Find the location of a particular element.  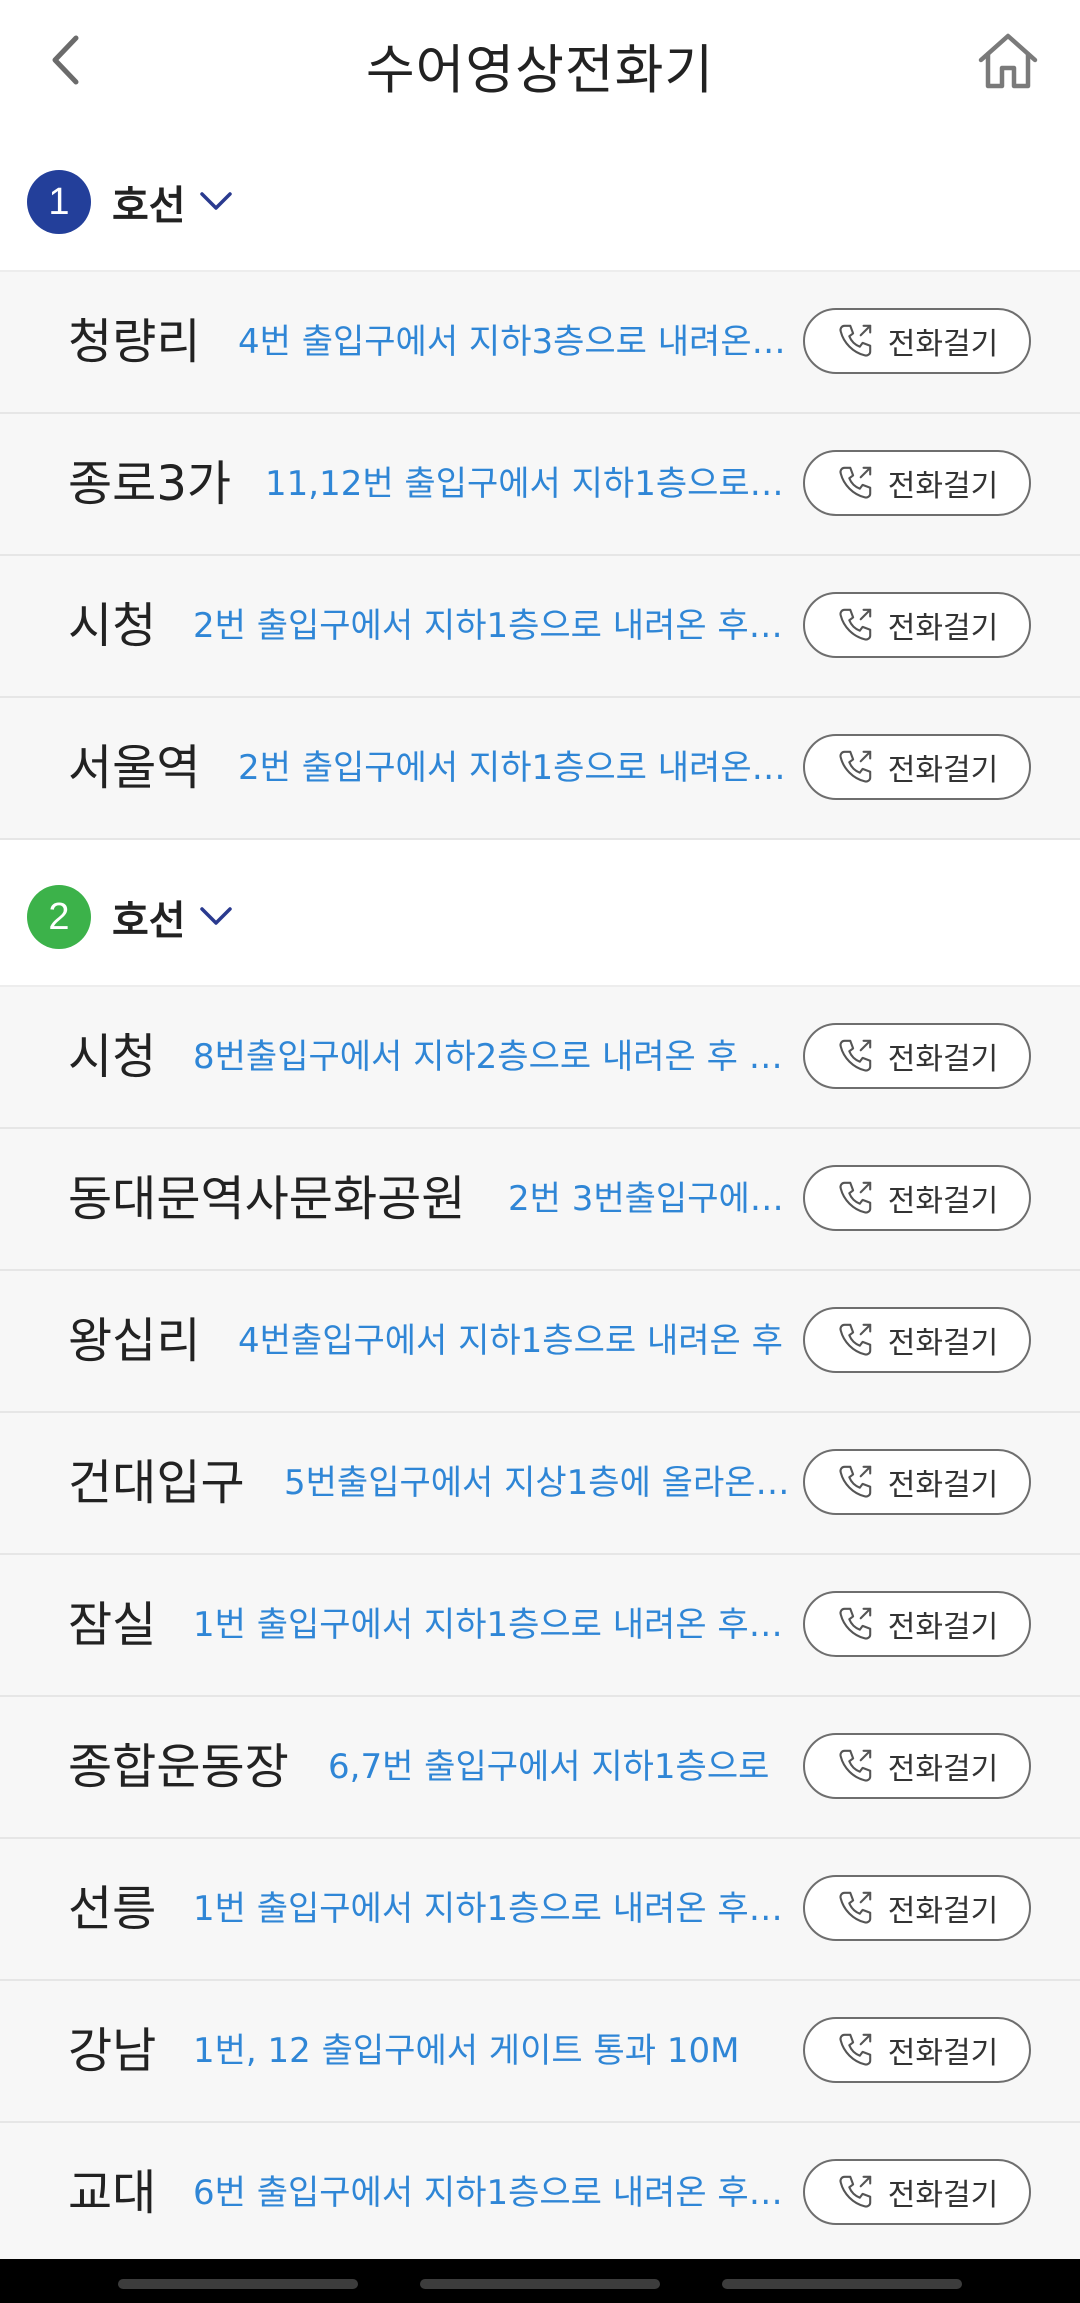

station-name: 동대문역사문화공원 is located at coordinates (267, 1199).